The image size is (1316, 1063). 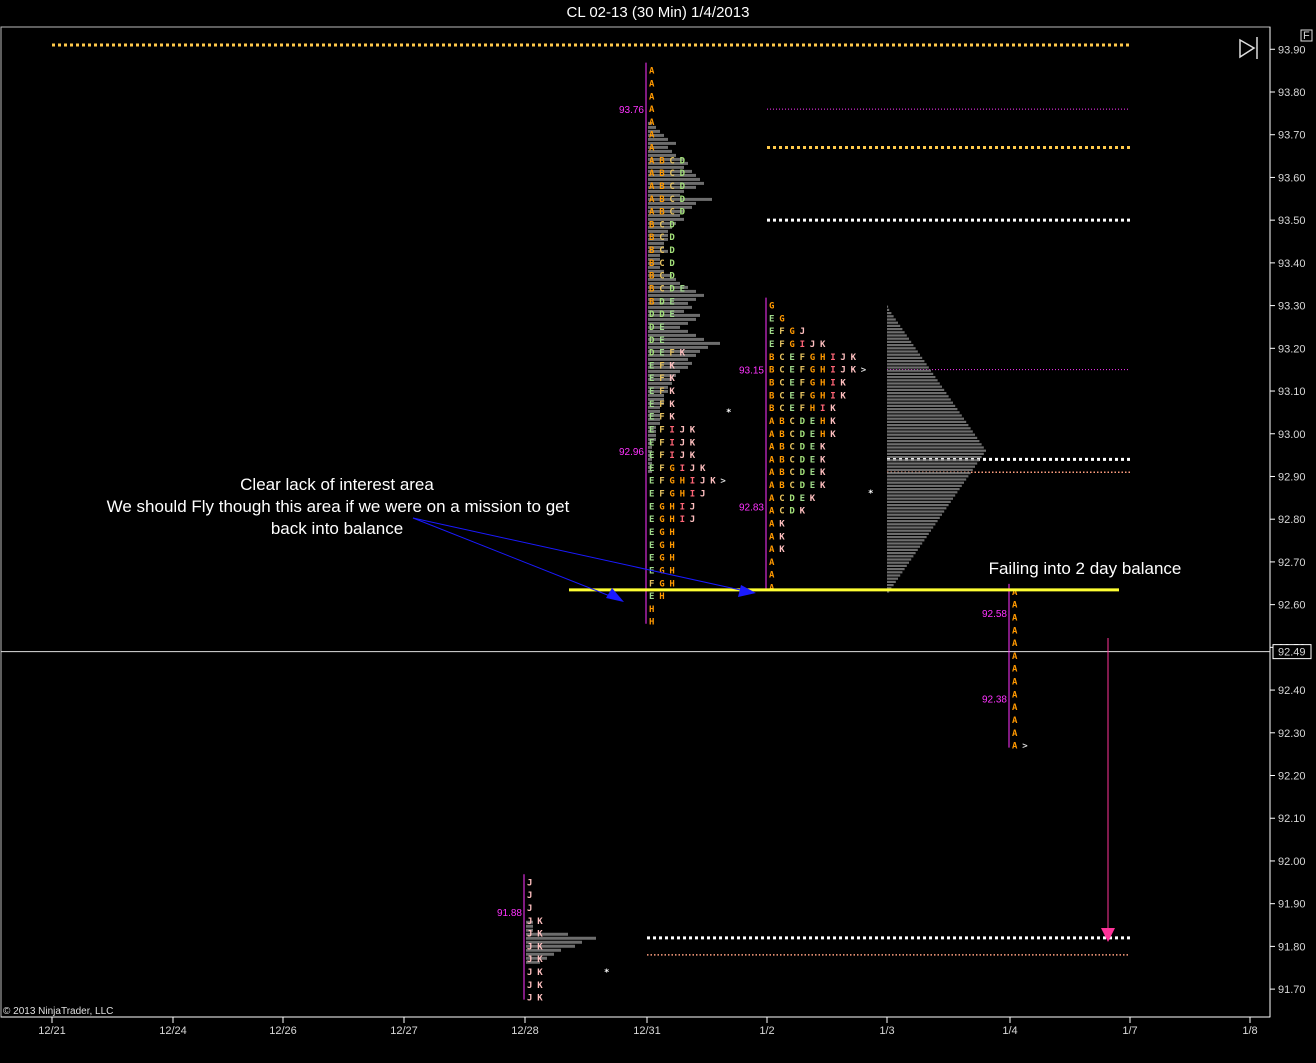 What do you see at coordinates (1247, 48) in the screenshot?
I see `go-to-end-icon` at bounding box center [1247, 48].